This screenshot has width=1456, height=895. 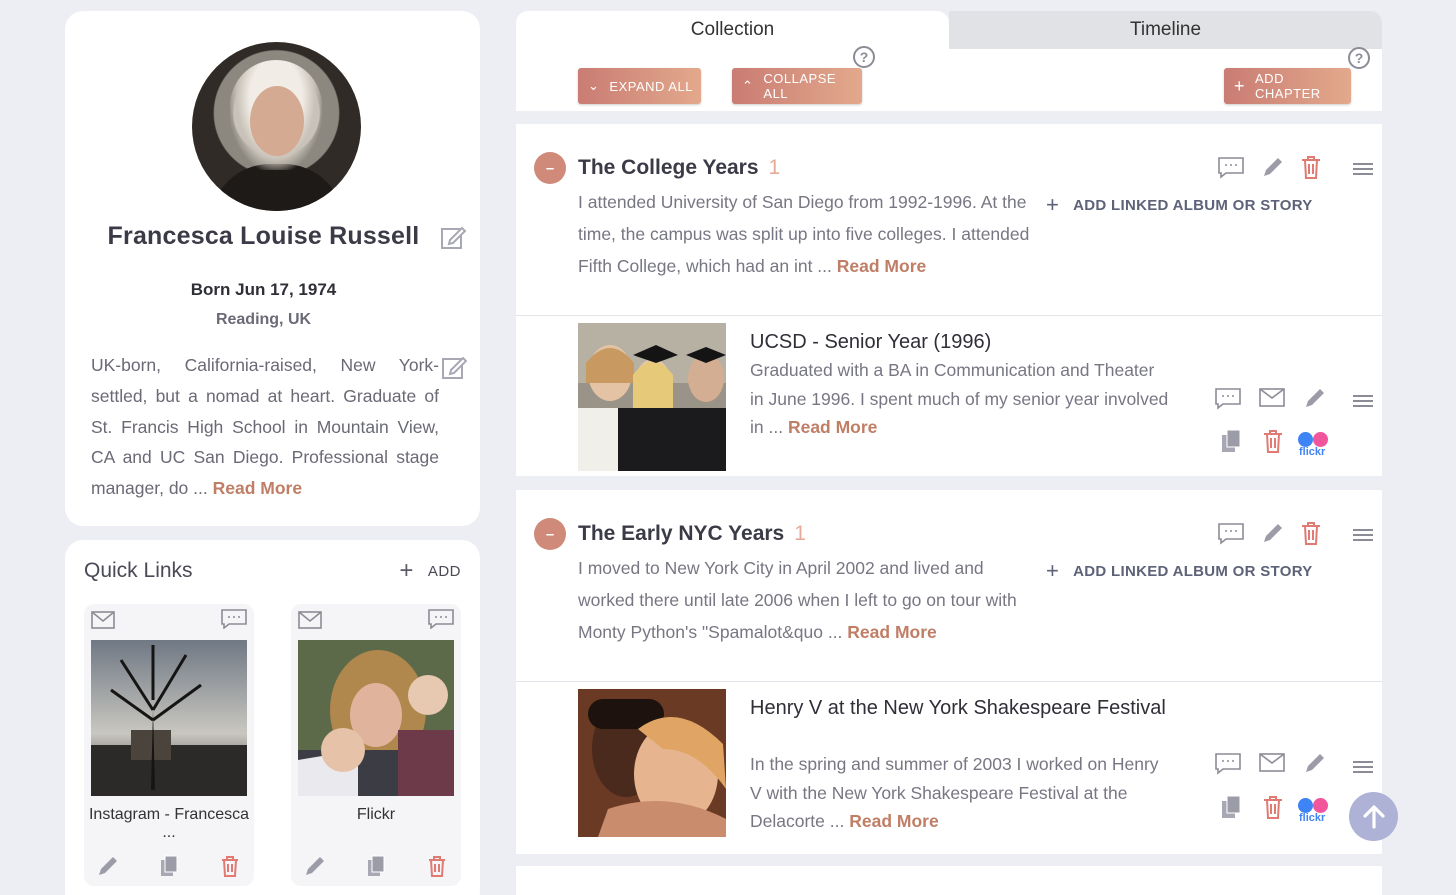 I want to click on chevron-up-icon: ⌃, so click(x=748, y=85).